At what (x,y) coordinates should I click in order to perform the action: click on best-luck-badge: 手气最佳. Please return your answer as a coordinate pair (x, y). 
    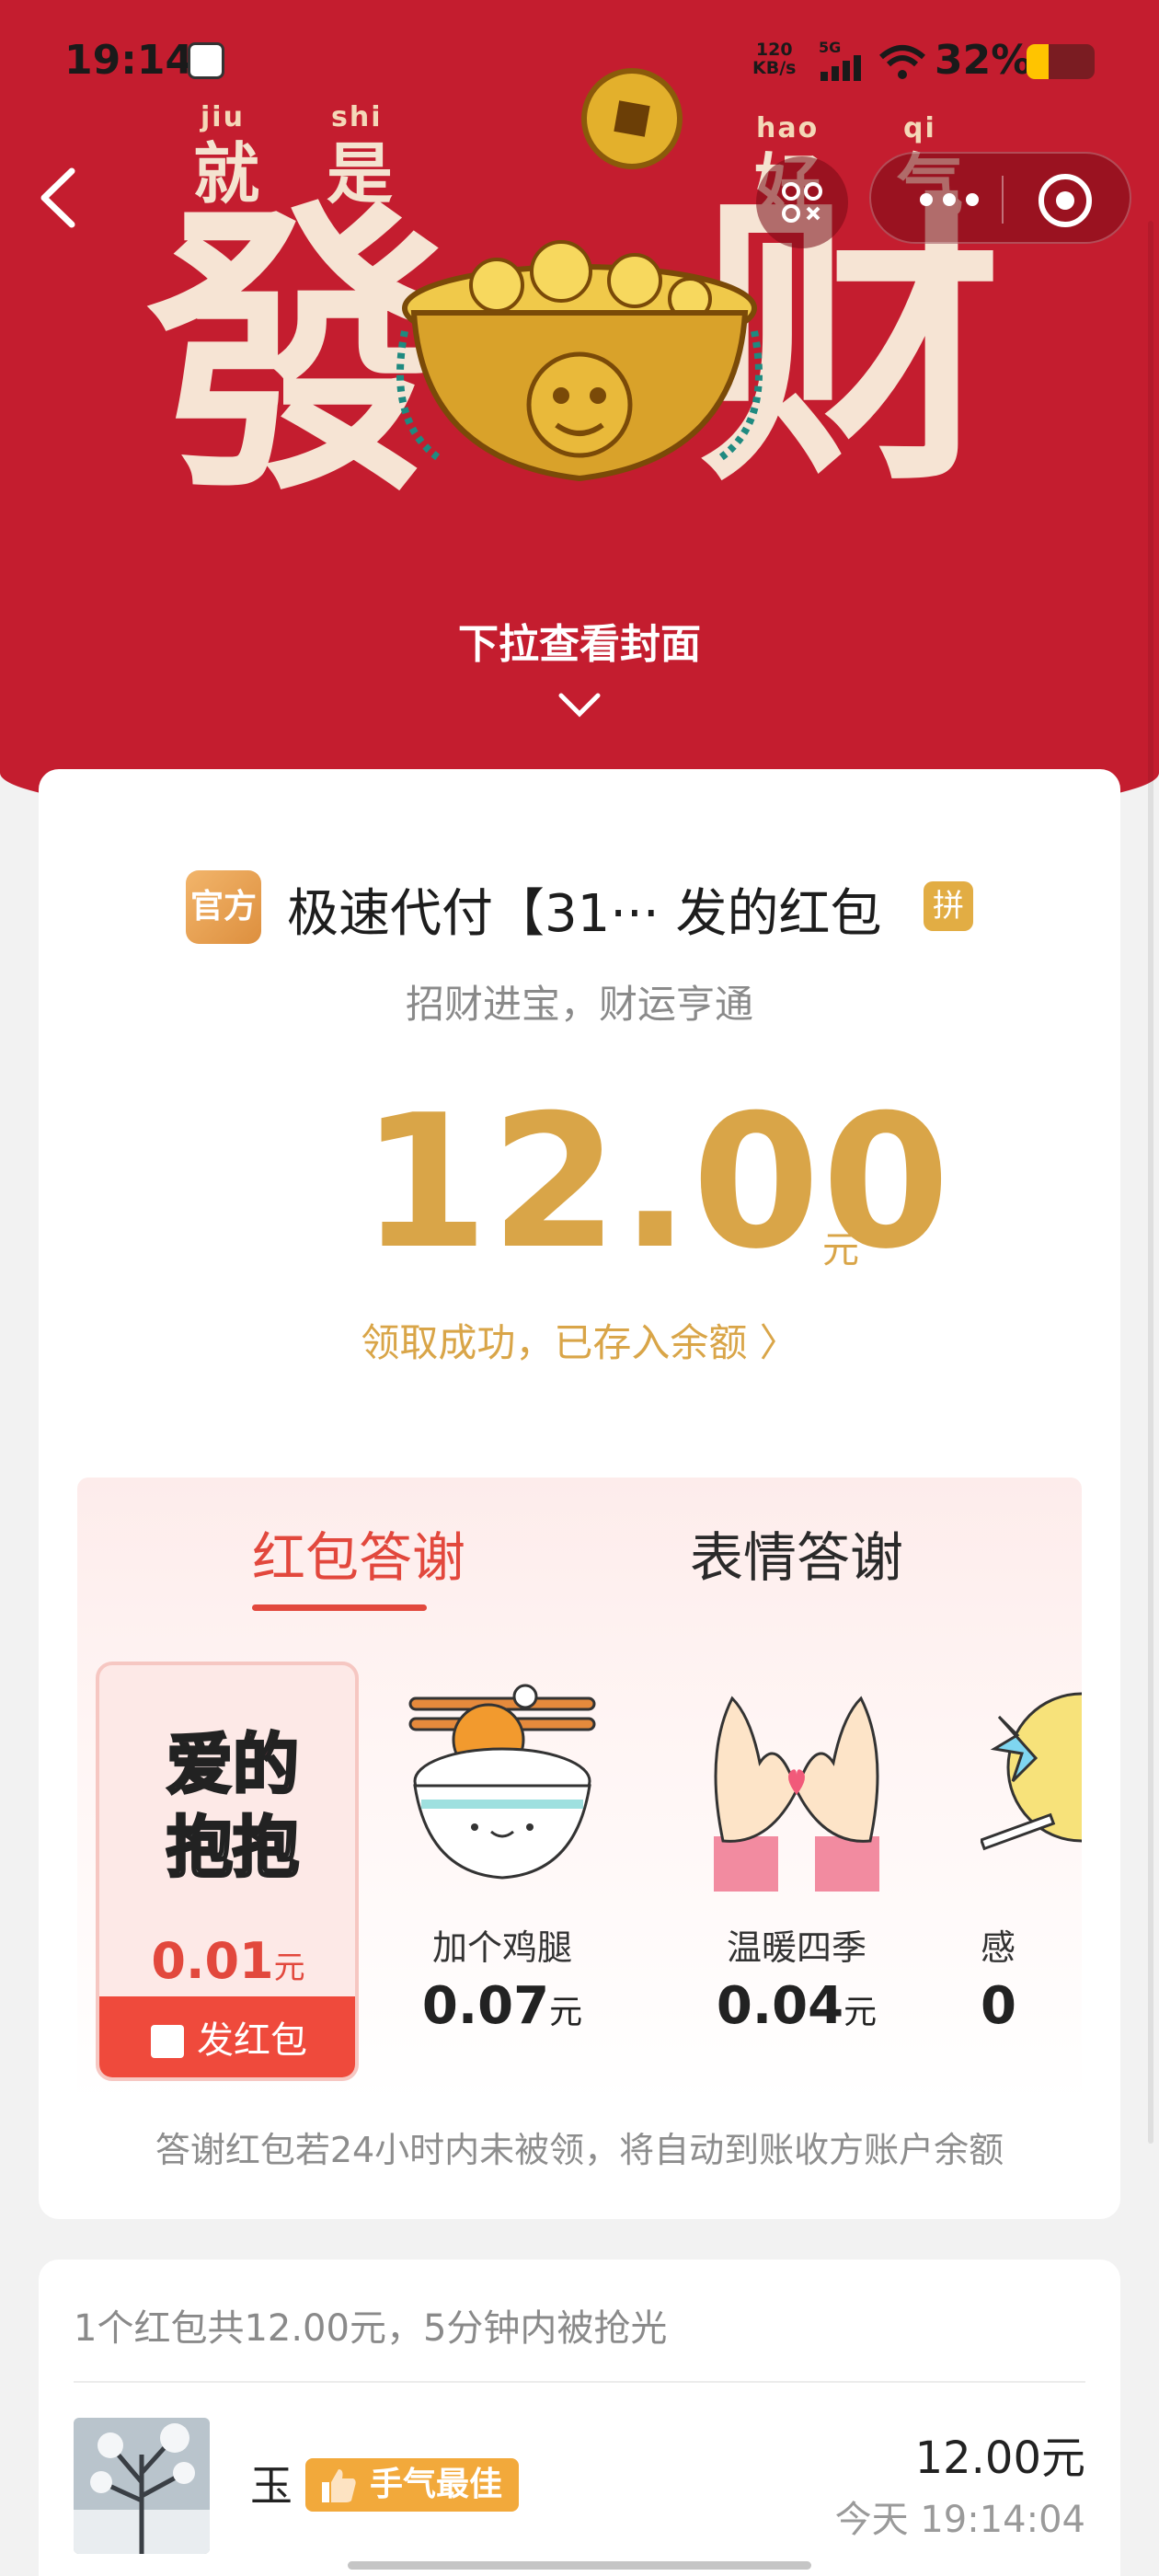
    Looking at the image, I should click on (412, 2485).